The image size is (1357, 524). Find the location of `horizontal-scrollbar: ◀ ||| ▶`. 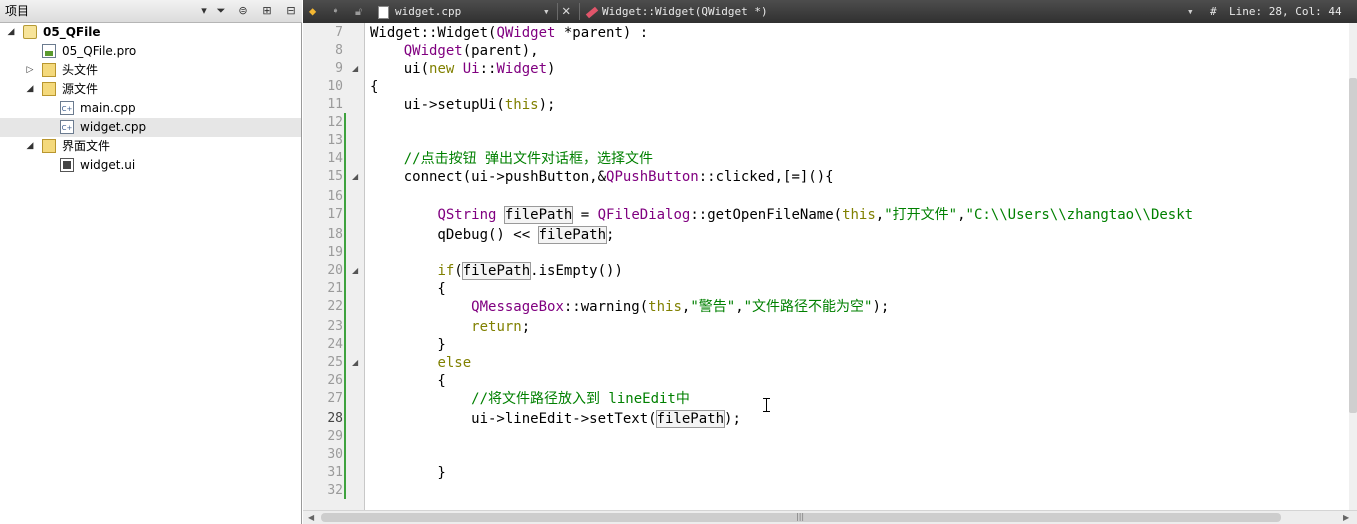

horizontal-scrollbar: ◀ ||| ▶ is located at coordinates (830, 517).